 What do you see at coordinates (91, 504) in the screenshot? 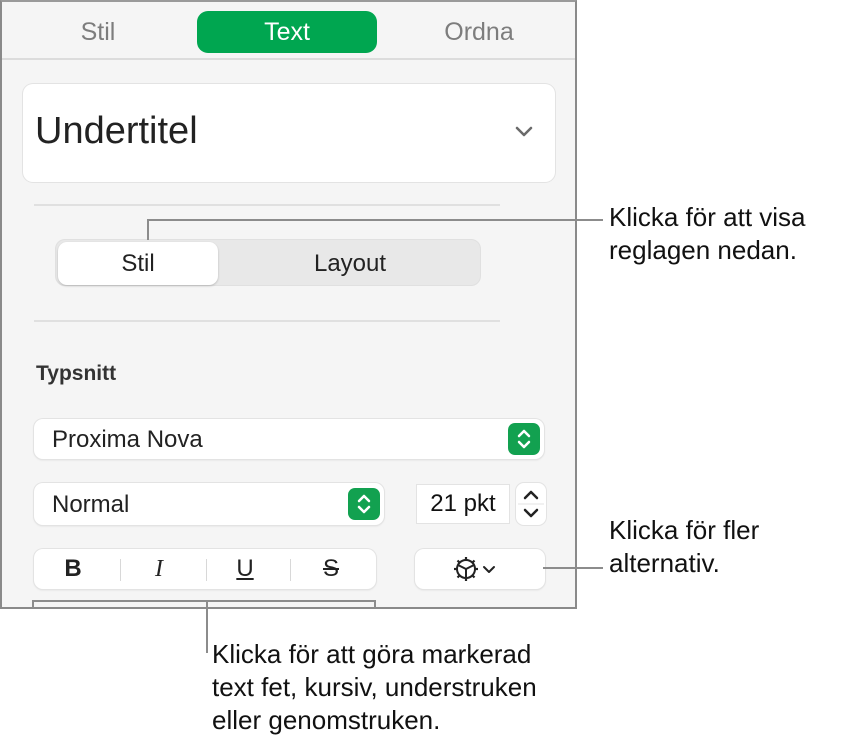
I see `font-style-value: Normal` at bounding box center [91, 504].